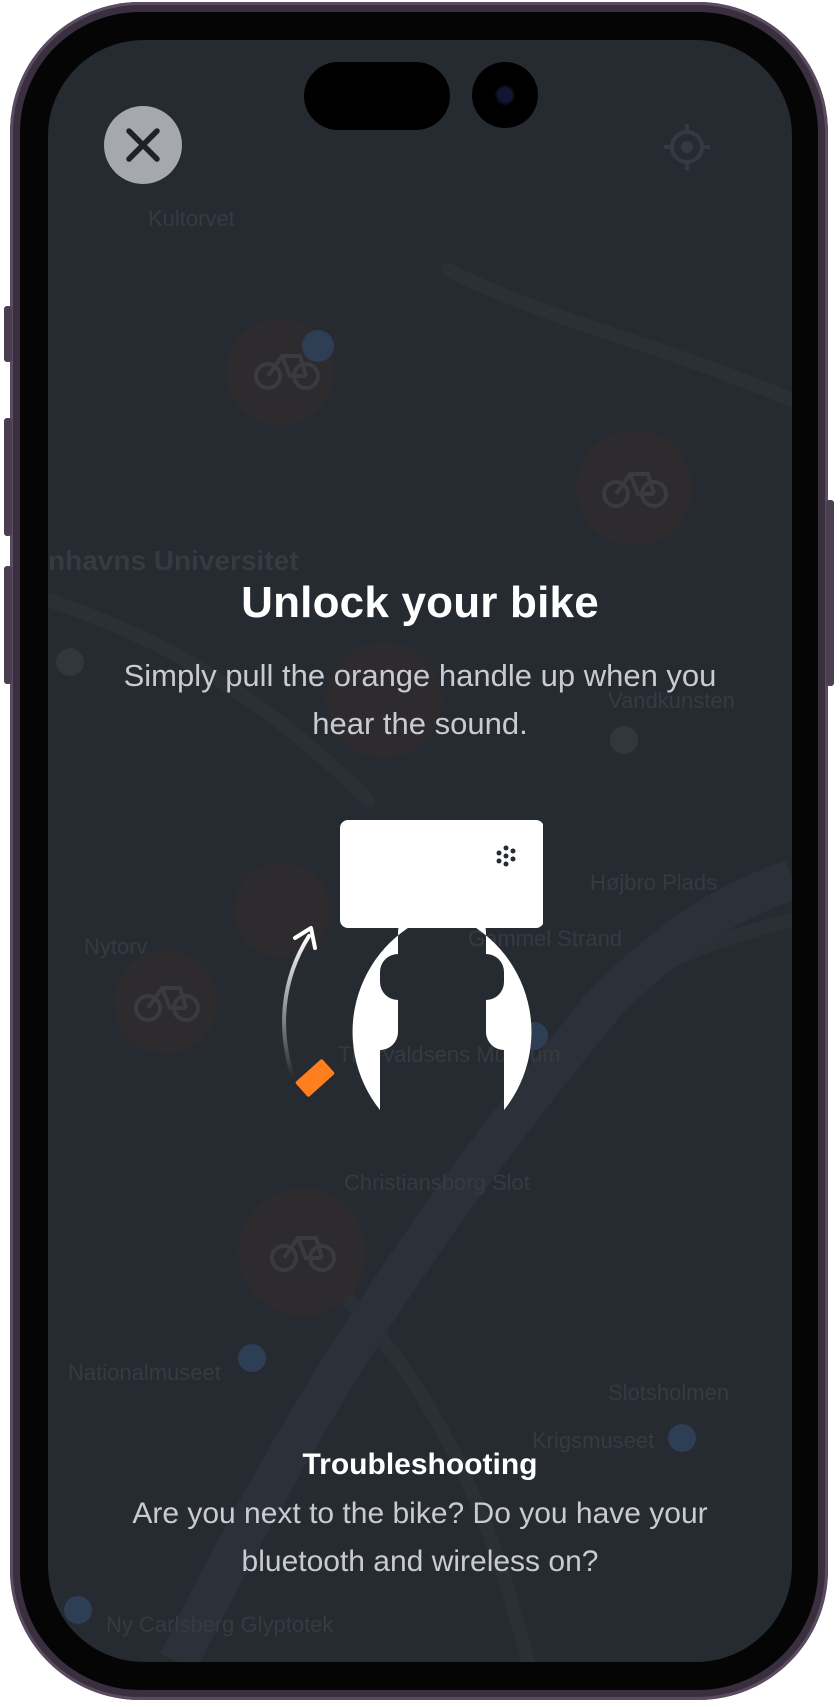 The height and width of the screenshot is (1704, 840). I want to click on map-label-kultorvet: Kultorvet, so click(191, 218).